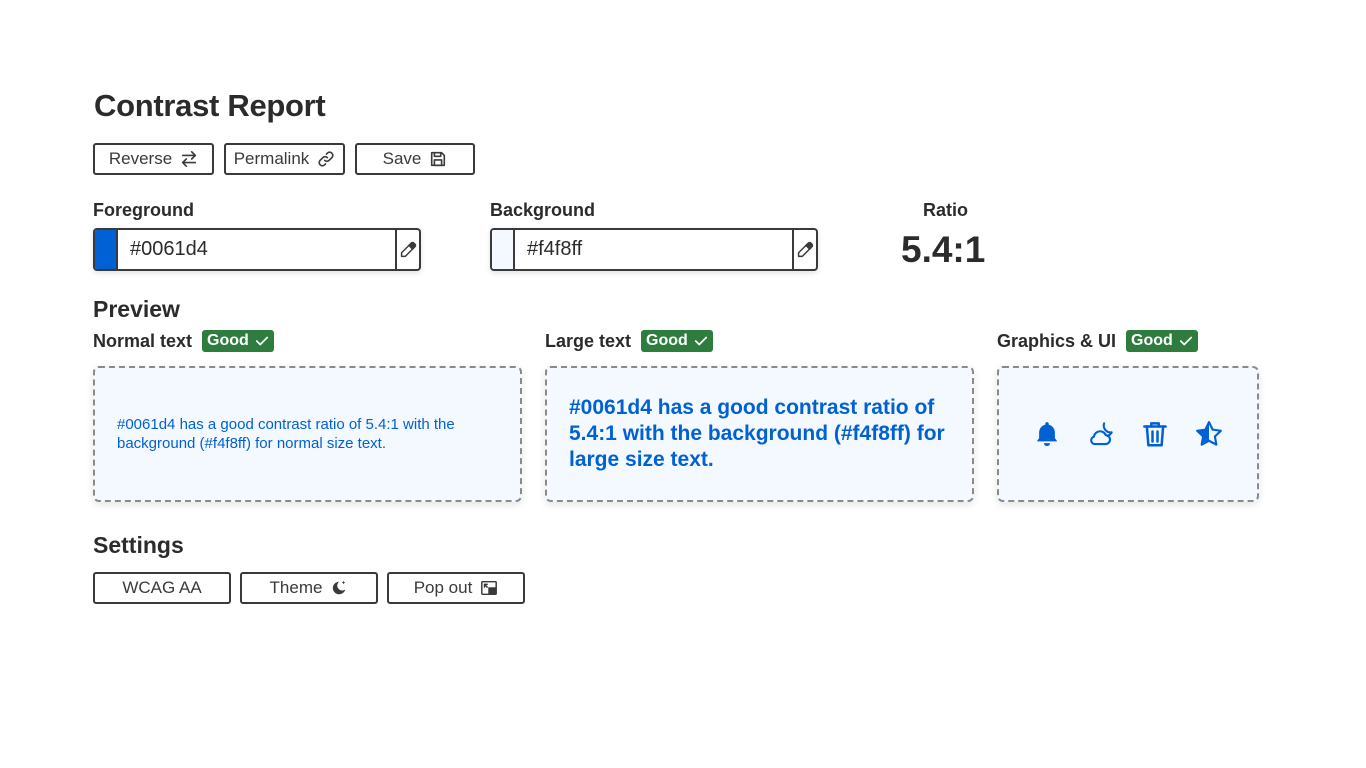  What do you see at coordinates (443, 587) in the screenshot?
I see `pop-out-button-label: Pop out` at bounding box center [443, 587].